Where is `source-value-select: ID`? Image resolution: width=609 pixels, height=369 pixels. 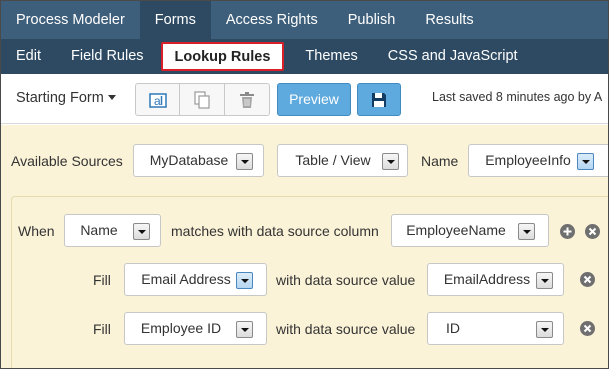 source-value-select: ID is located at coordinates (495, 328).